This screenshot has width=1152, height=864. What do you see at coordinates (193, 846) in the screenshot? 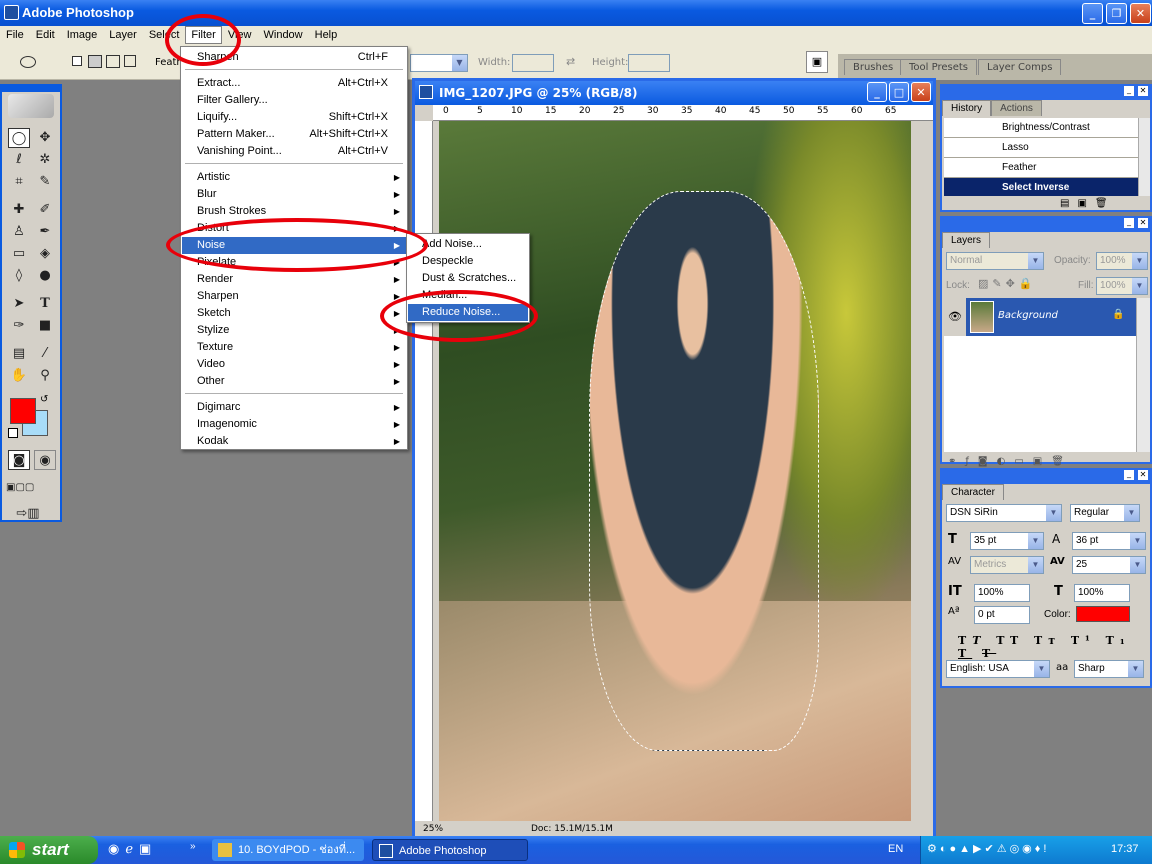
I see `quicklaunch-expand-icon: »` at bounding box center [193, 846].